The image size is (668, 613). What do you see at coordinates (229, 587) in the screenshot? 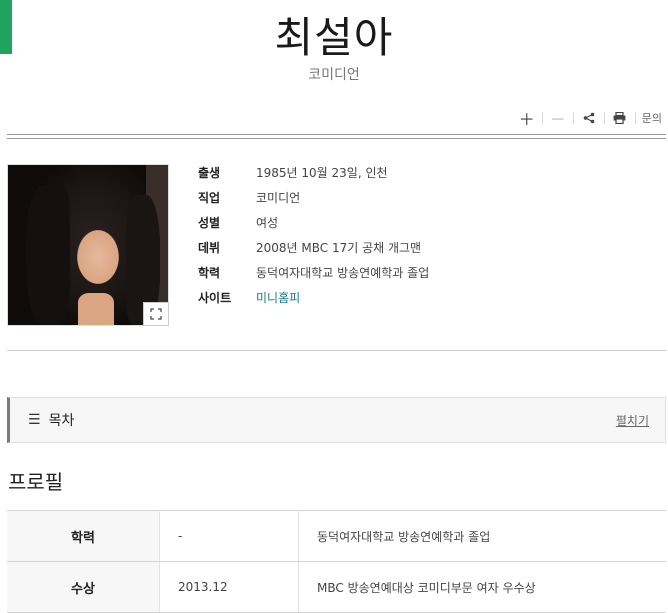
I see `row-date: 2013.12` at bounding box center [229, 587].